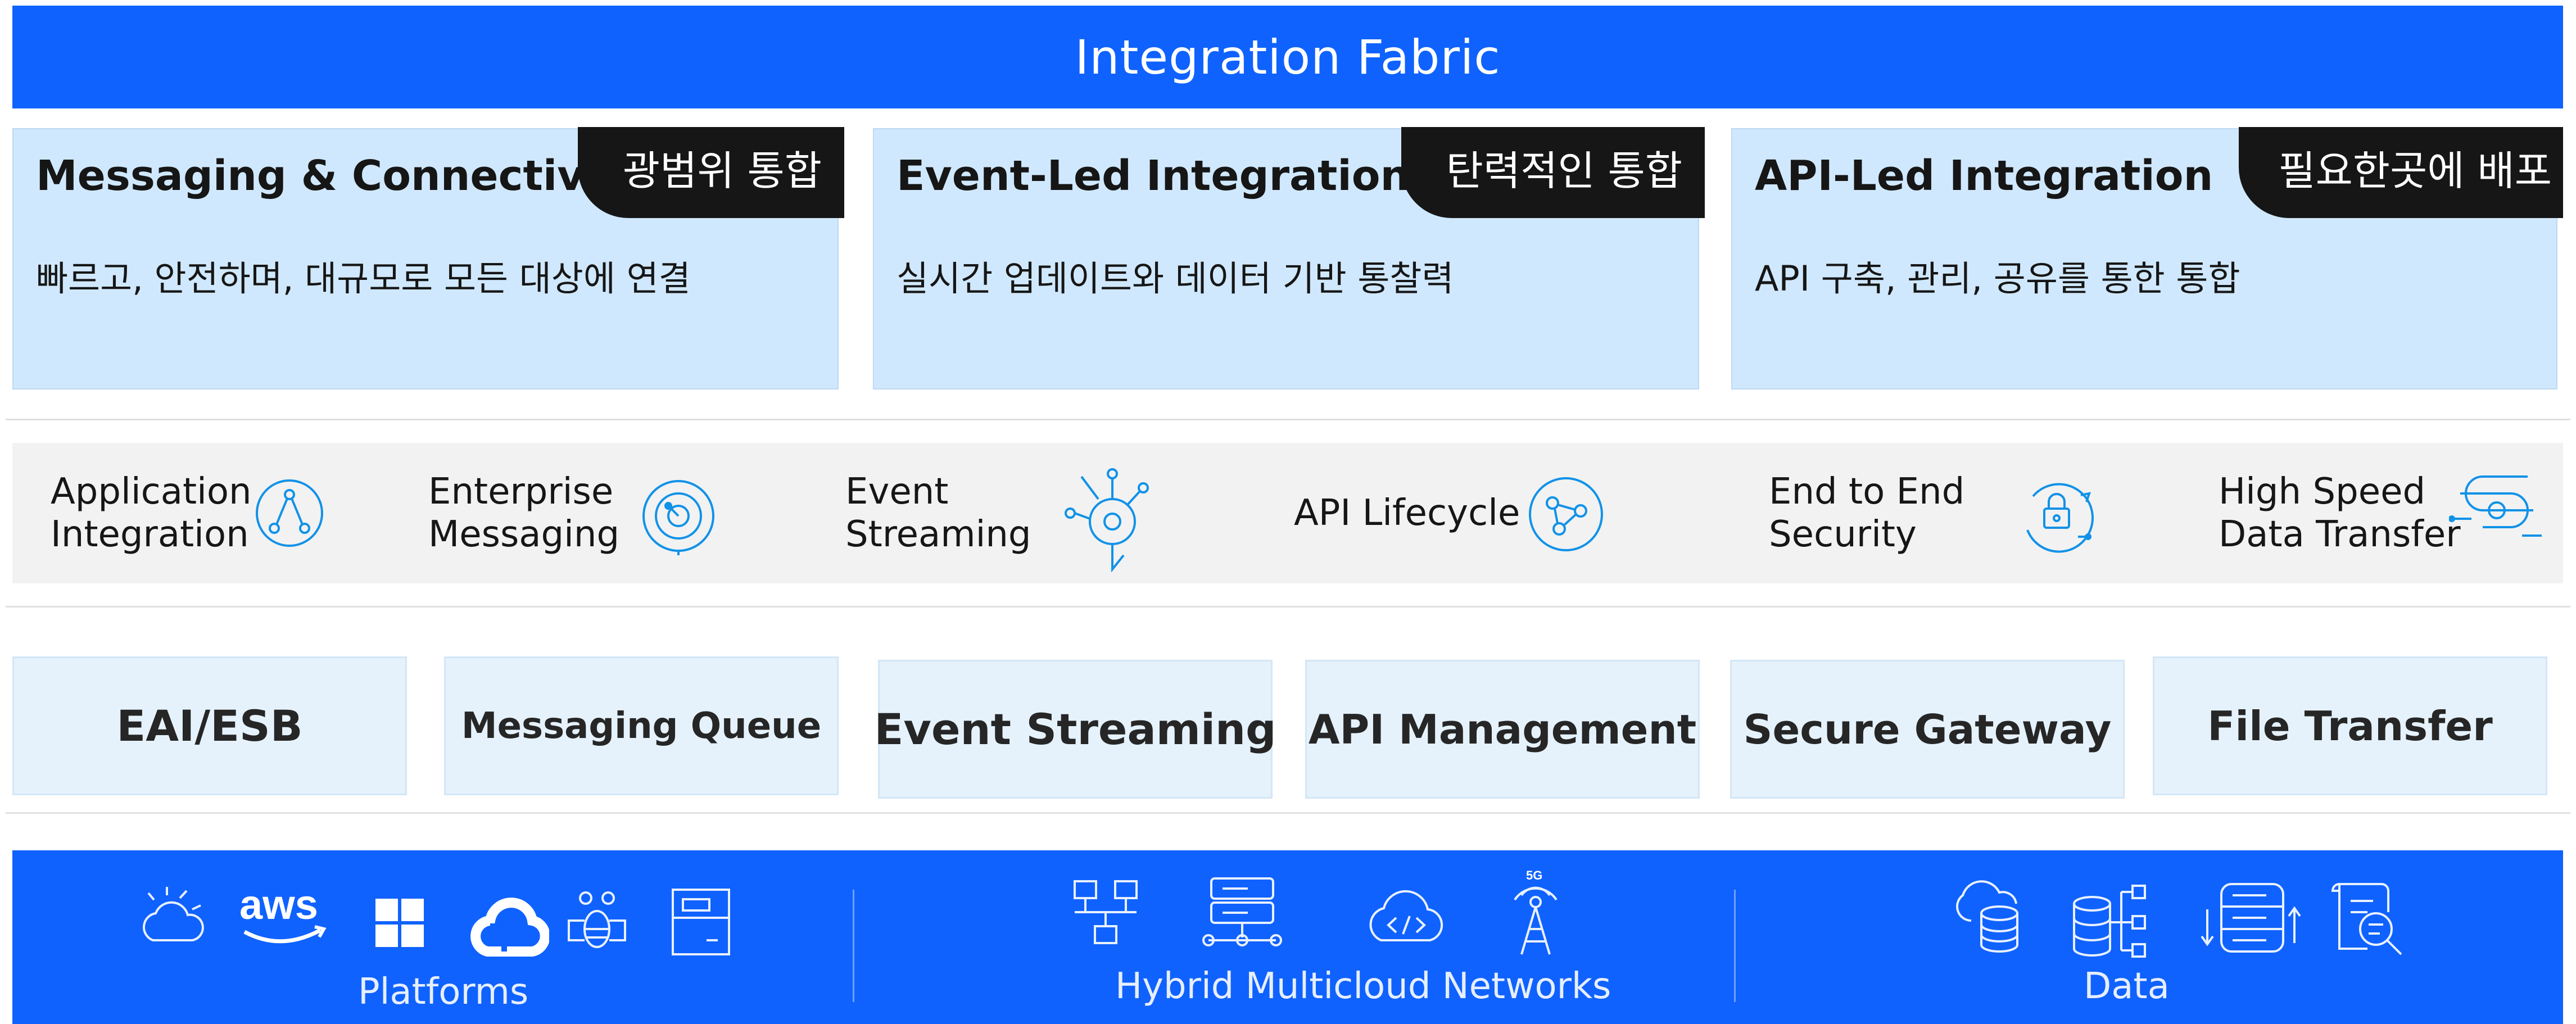  What do you see at coordinates (1107, 520) in the screenshot?
I see `event-streaming-icon` at bounding box center [1107, 520].